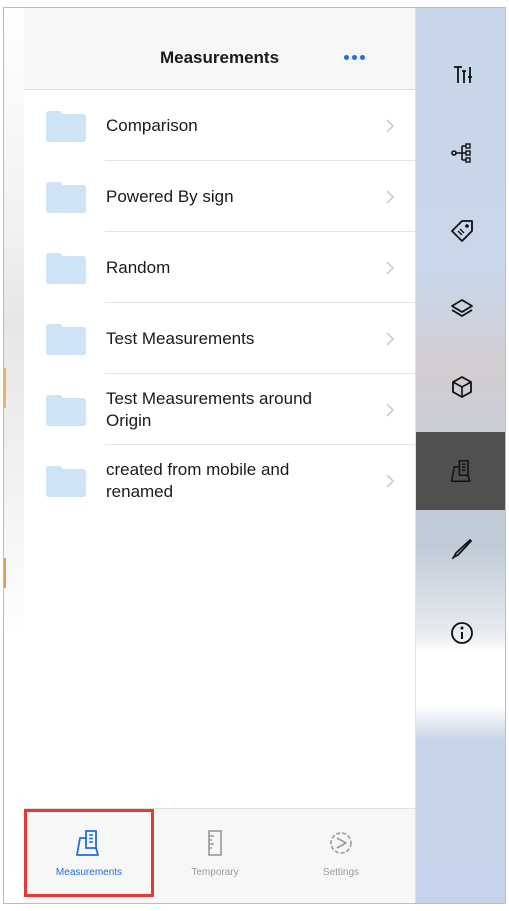  I want to click on settings-icon, so click(341, 843).